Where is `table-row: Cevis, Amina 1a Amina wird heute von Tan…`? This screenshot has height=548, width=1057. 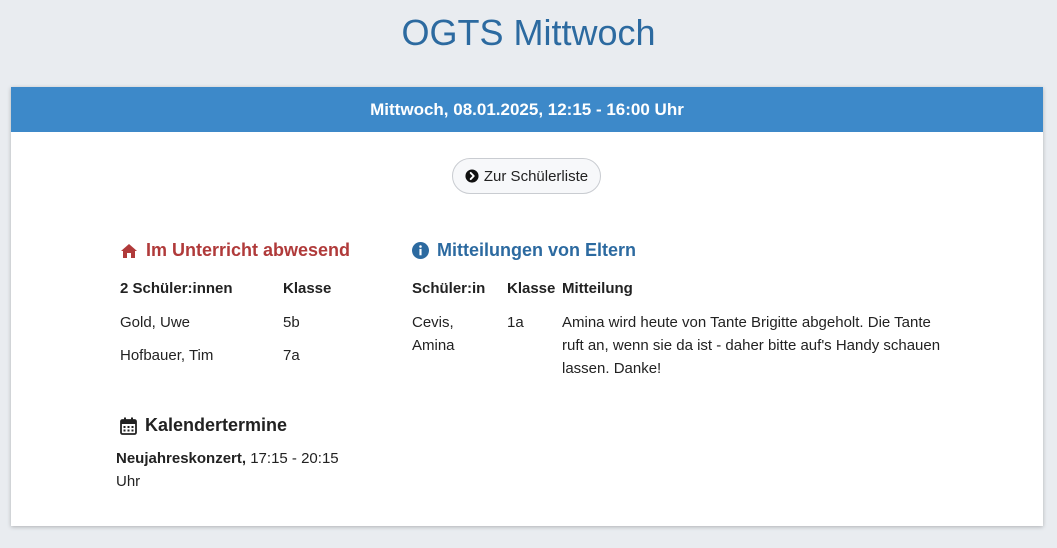 table-row: Cevis, Amina 1a Amina wird heute von Tan… is located at coordinates (682, 350).